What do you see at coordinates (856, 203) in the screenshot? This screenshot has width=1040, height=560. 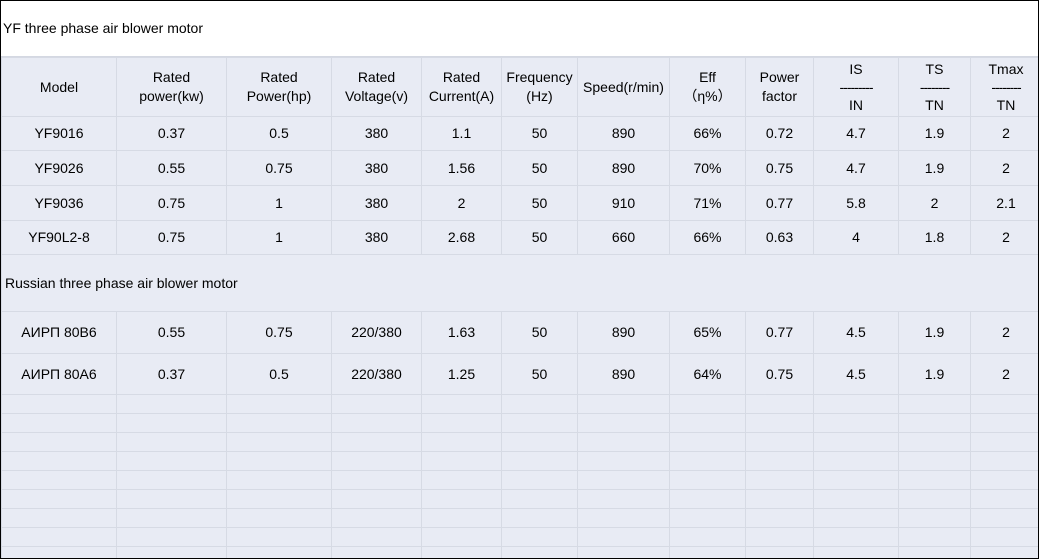 I see `table-cell: 5.8` at bounding box center [856, 203].